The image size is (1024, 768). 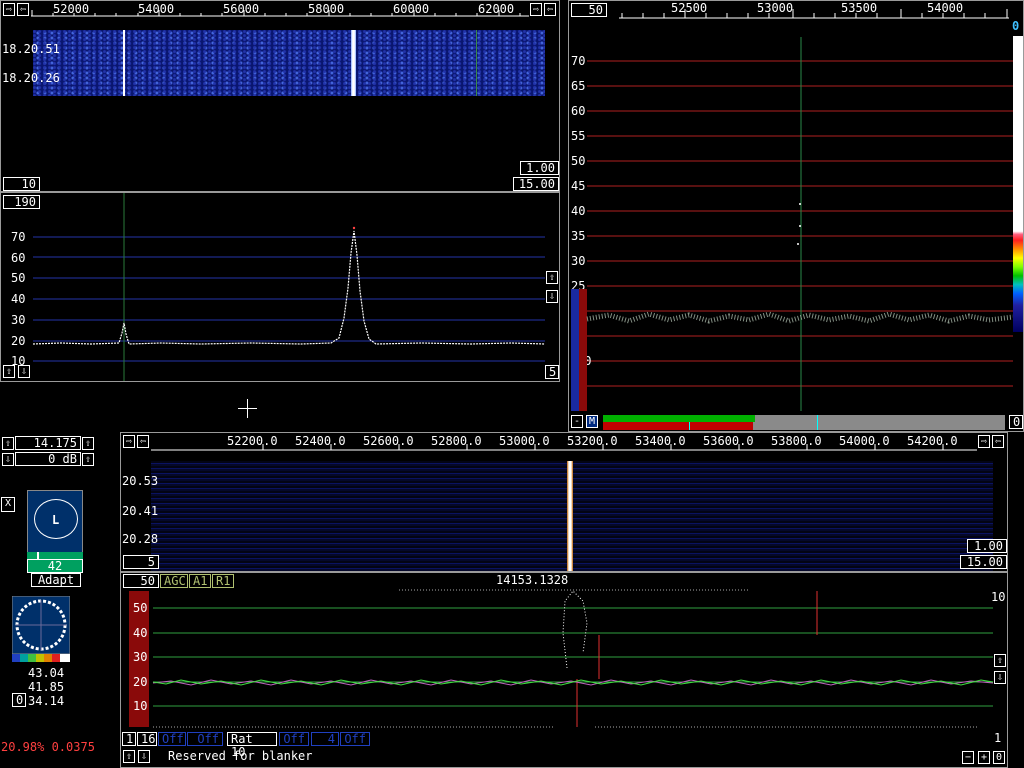 What do you see at coordinates (48, 443) in the screenshot?
I see `frequency-field: 14.175` at bounding box center [48, 443].